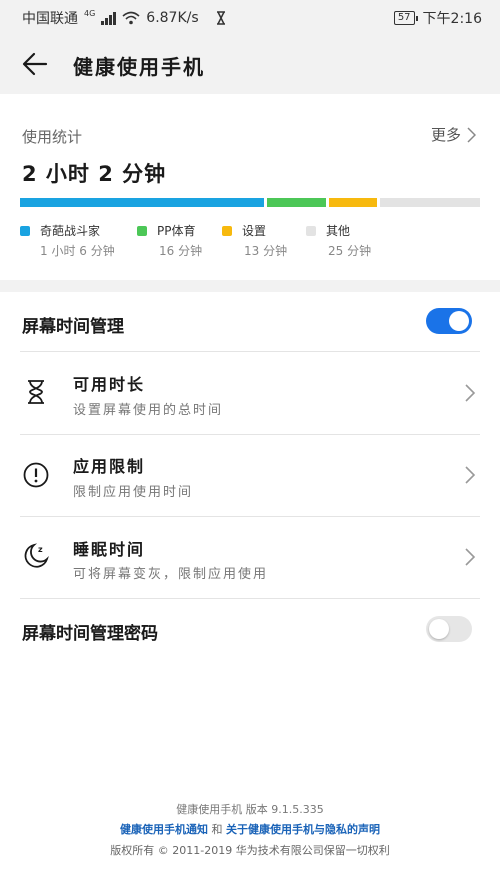 The width and height of the screenshot is (500, 888). Describe the element at coordinates (303, 829) in the screenshot. I see `privacy-link: 关于健康使用手机与隐私的声明` at that location.